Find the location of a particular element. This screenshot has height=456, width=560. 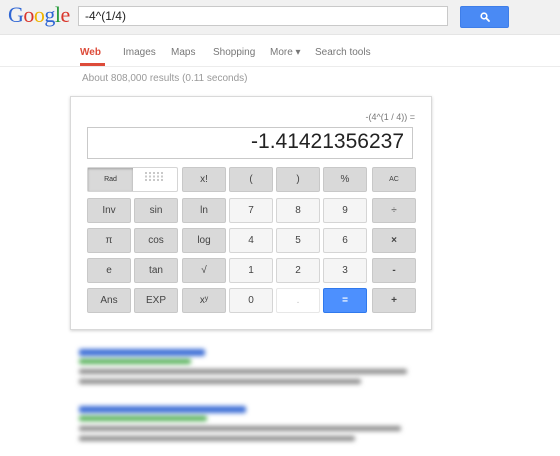

digit-3-key: 3 is located at coordinates (345, 270).